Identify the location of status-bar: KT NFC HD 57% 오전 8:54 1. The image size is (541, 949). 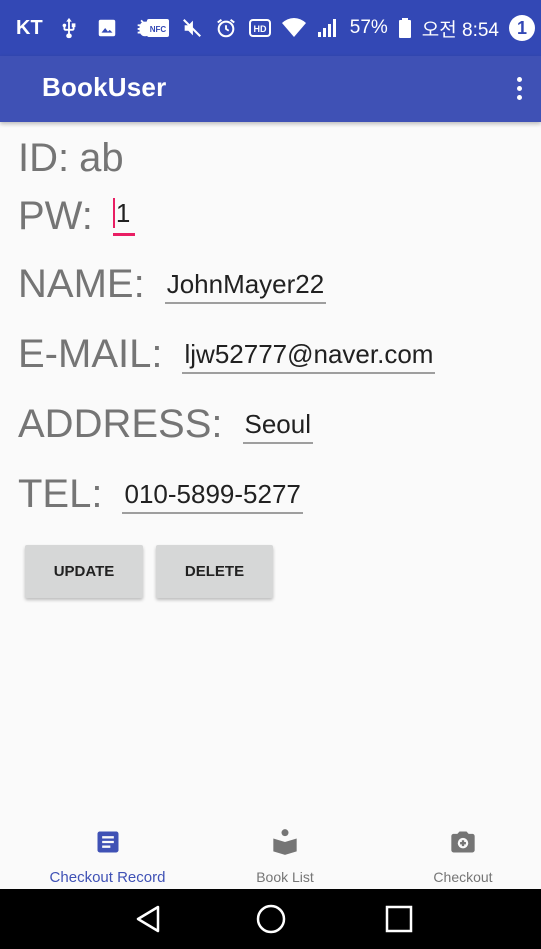
(270, 28).